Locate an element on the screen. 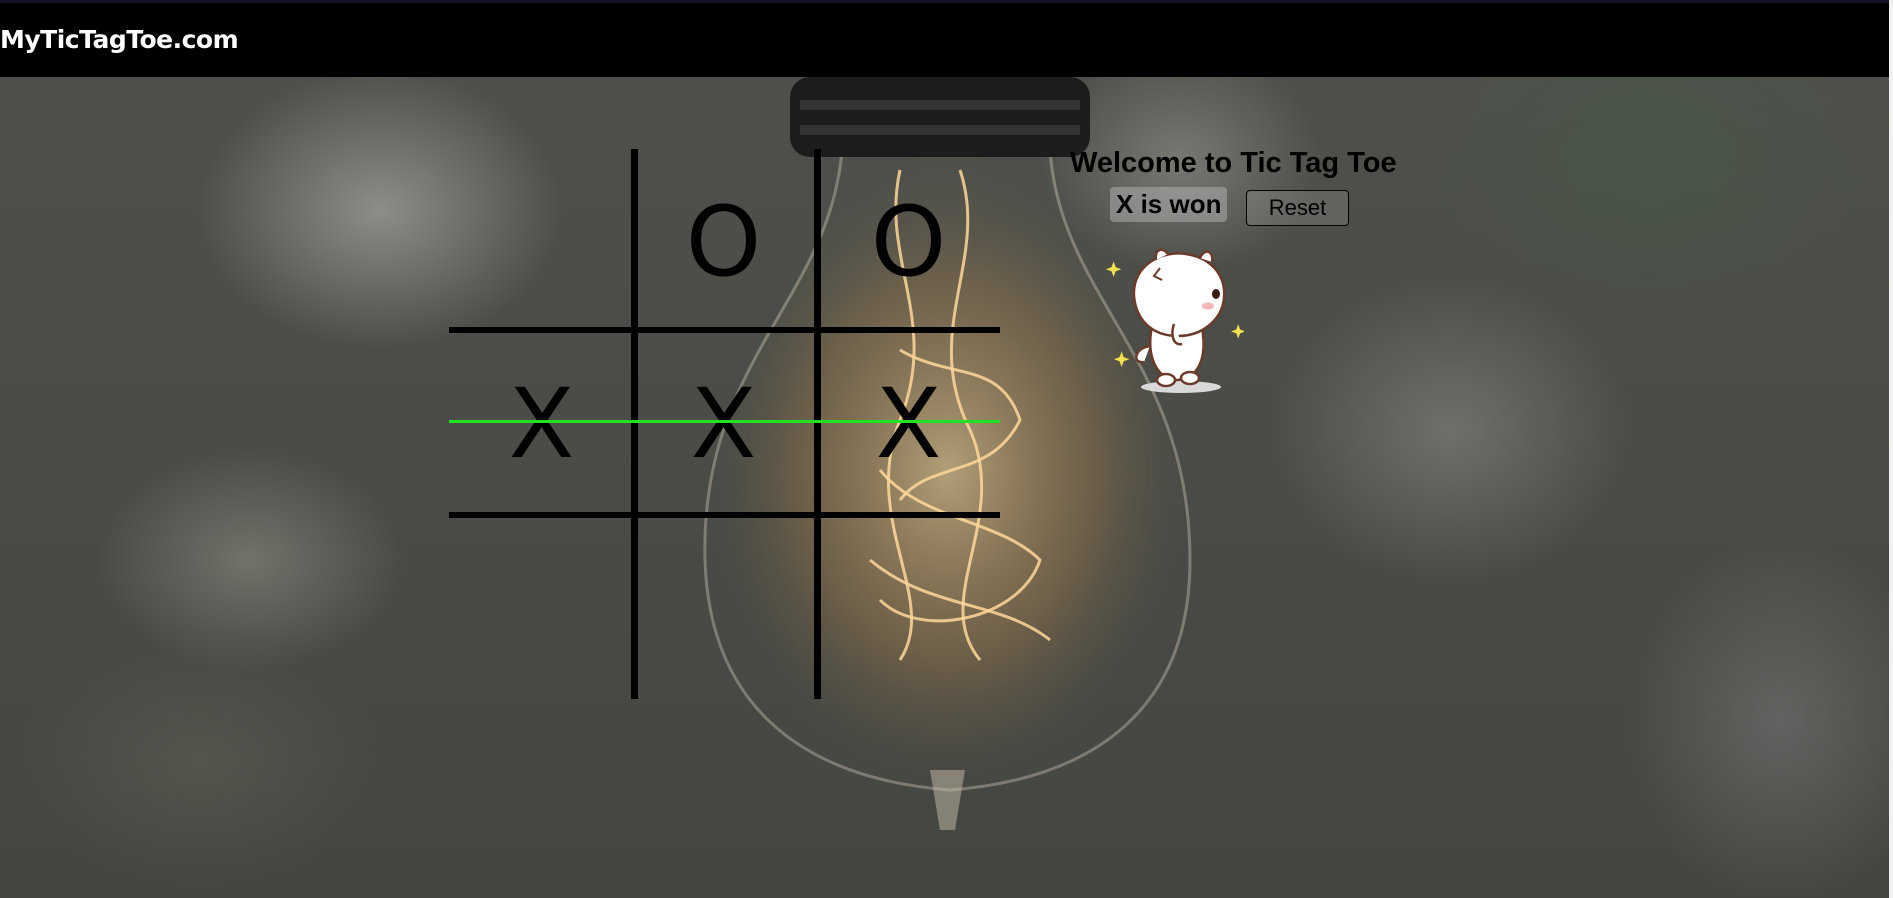 The image size is (1893, 898). status-message: X is won is located at coordinates (1169, 204).